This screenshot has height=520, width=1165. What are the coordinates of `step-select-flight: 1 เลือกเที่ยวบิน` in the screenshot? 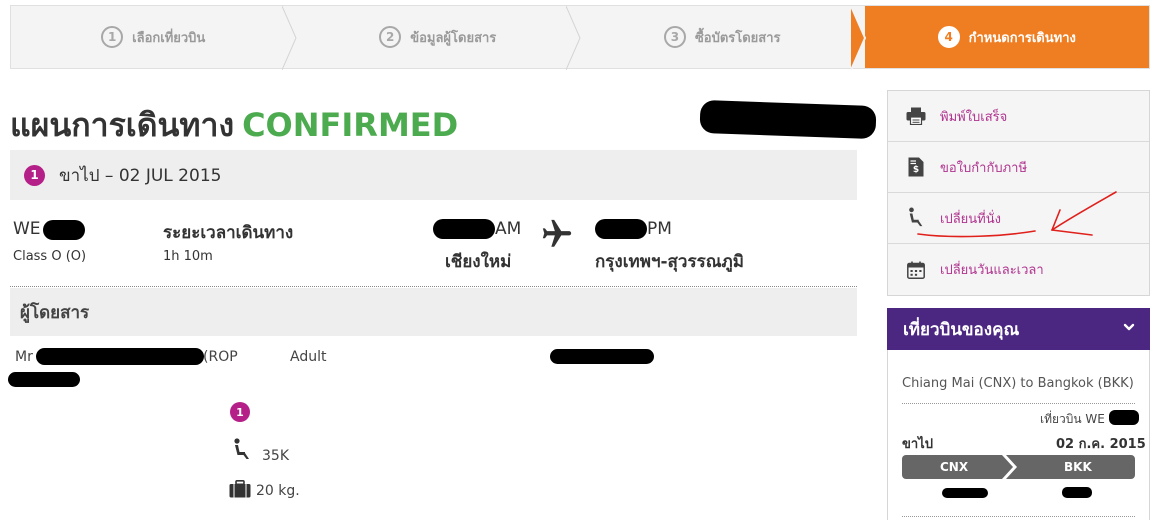 It's located at (154, 38).